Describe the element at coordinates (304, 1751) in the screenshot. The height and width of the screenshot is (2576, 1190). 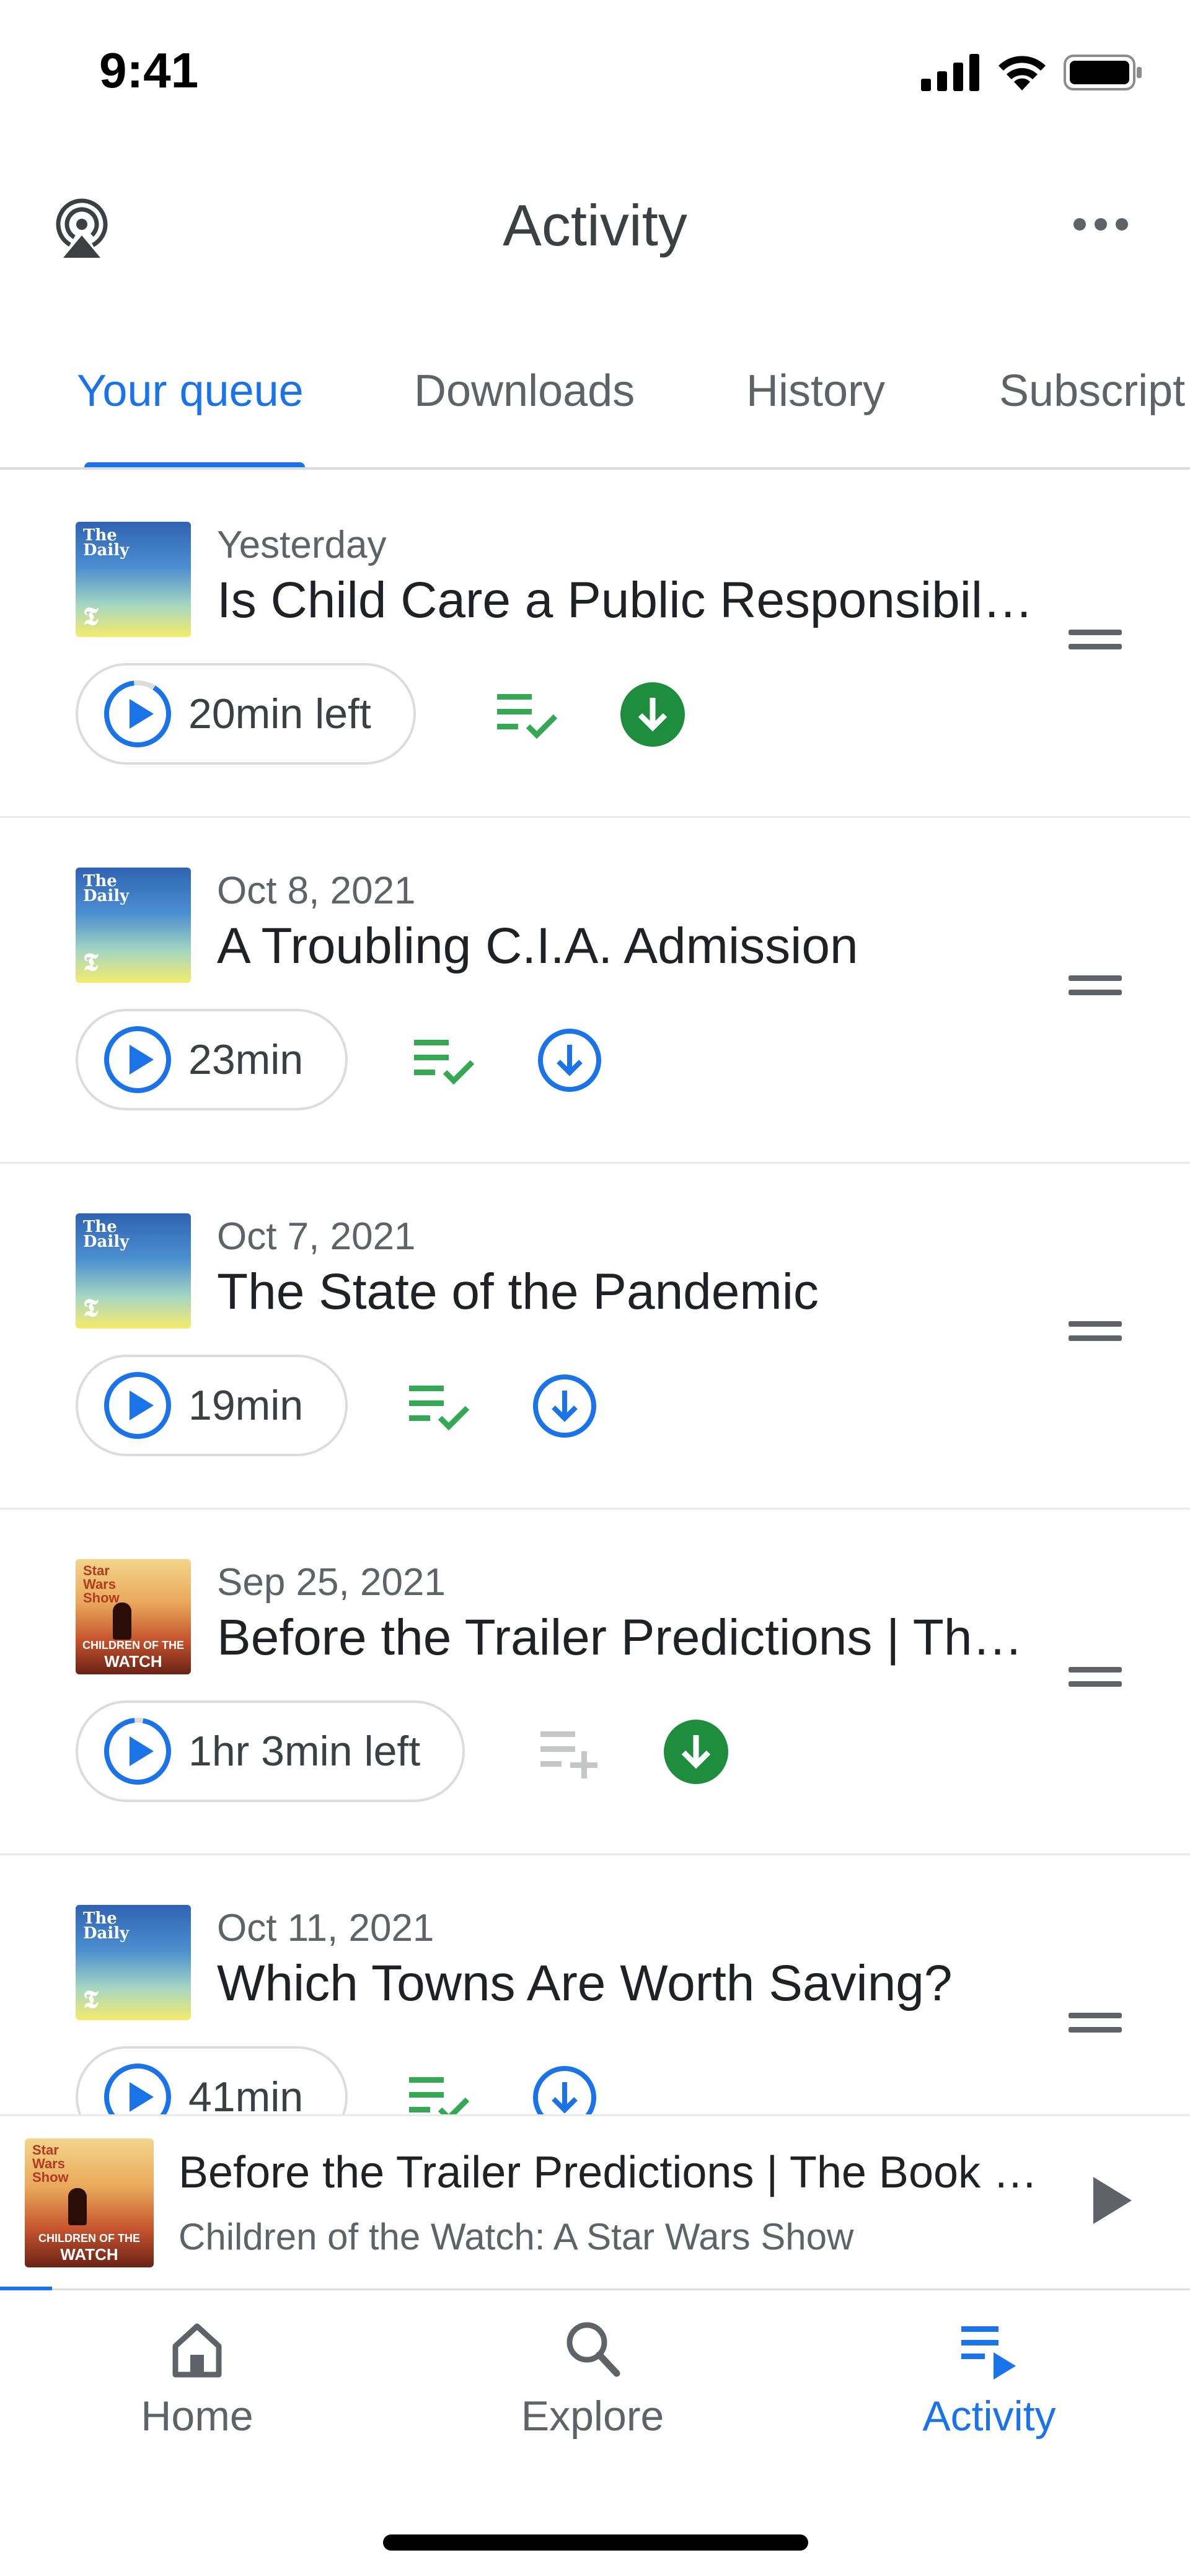
I see `play-time-label: 1hr 3min left` at that location.